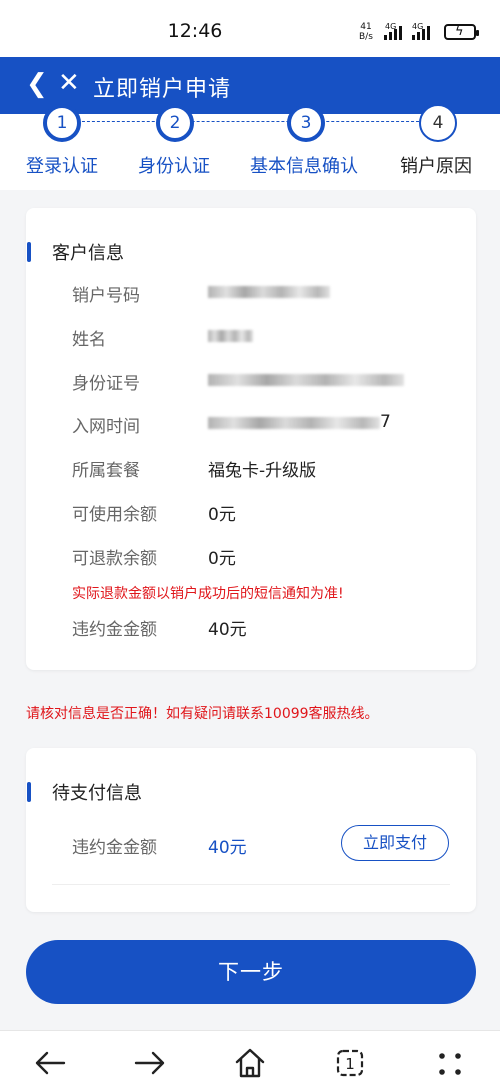  I want to click on bottom-nav: 1, so click(250, 1060).